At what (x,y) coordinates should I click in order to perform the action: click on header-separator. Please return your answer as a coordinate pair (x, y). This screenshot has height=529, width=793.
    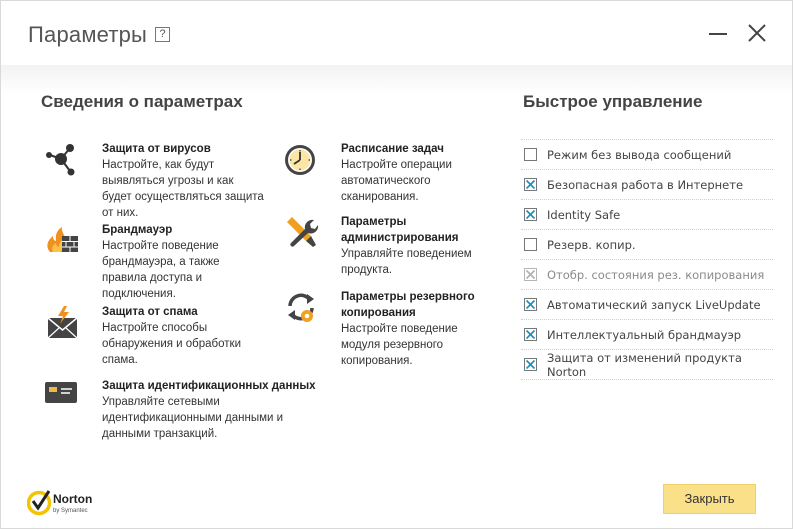
    Looking at the image, I should click on (396, 79).